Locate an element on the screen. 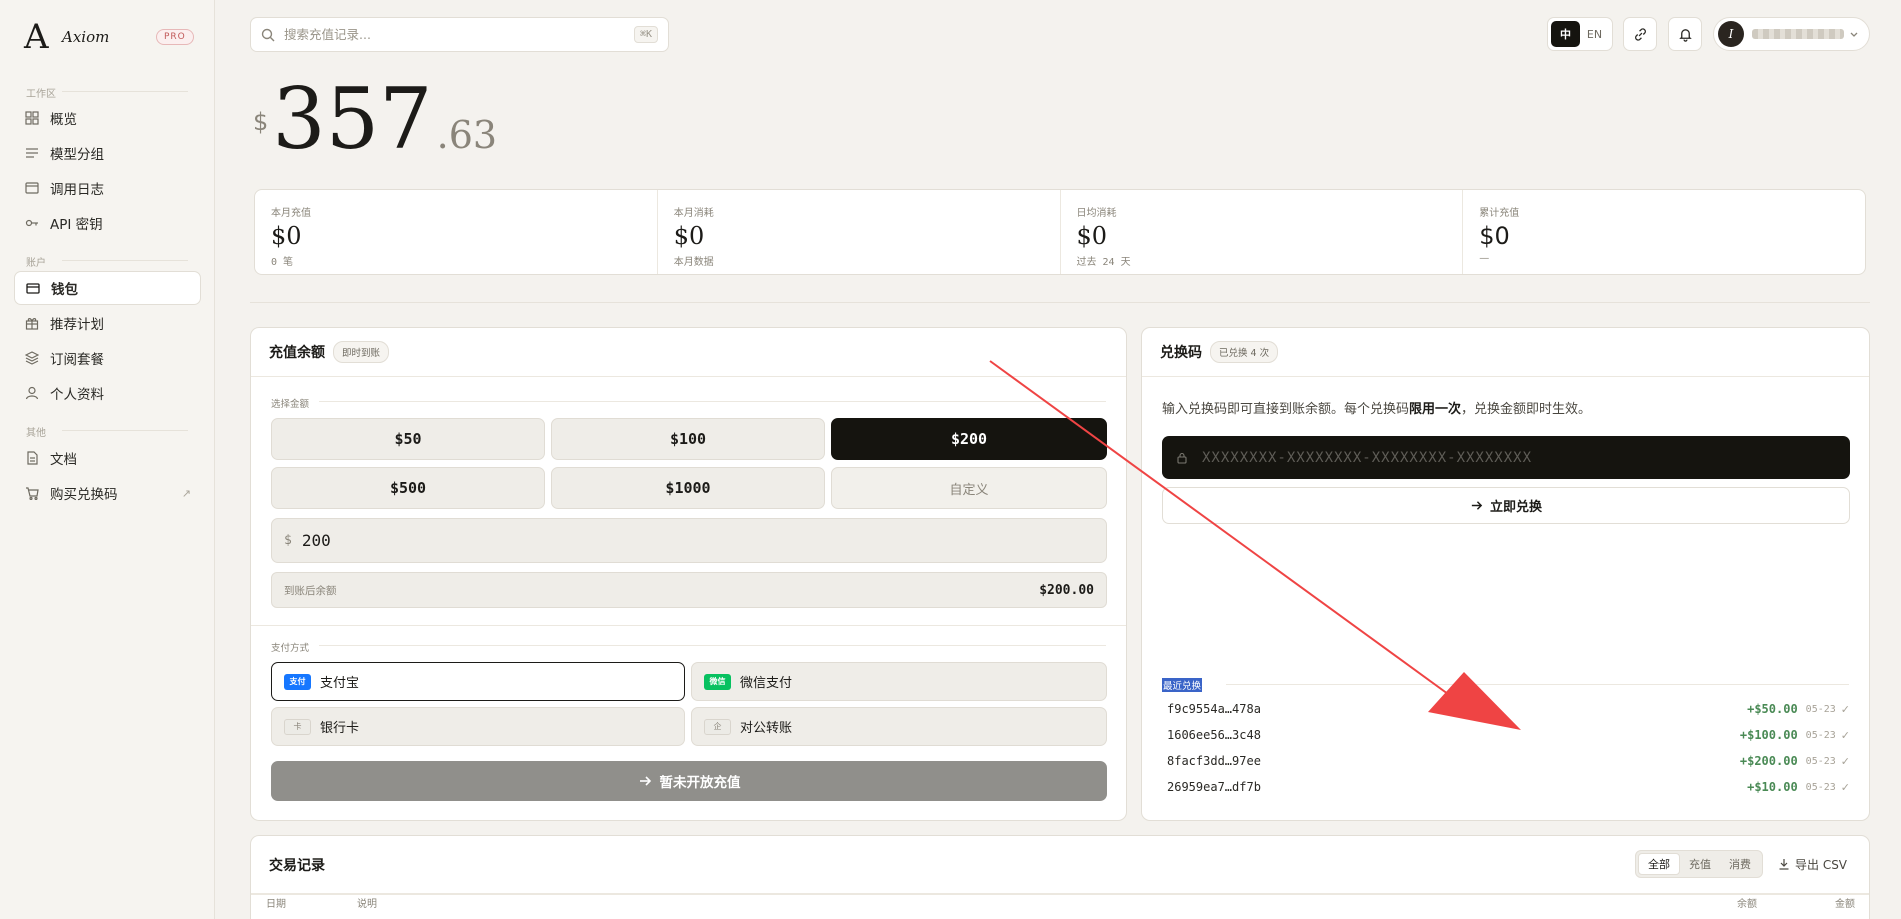  sidebar-item-label: 个人资料 is located at coordinates (77, 395).